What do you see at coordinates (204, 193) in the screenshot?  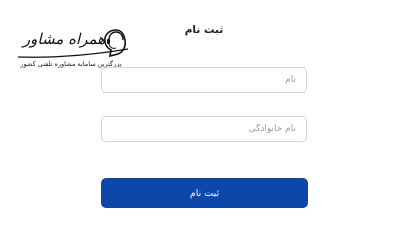 I see `signup-button: ثبت نام` at bounding box center [204, 193].